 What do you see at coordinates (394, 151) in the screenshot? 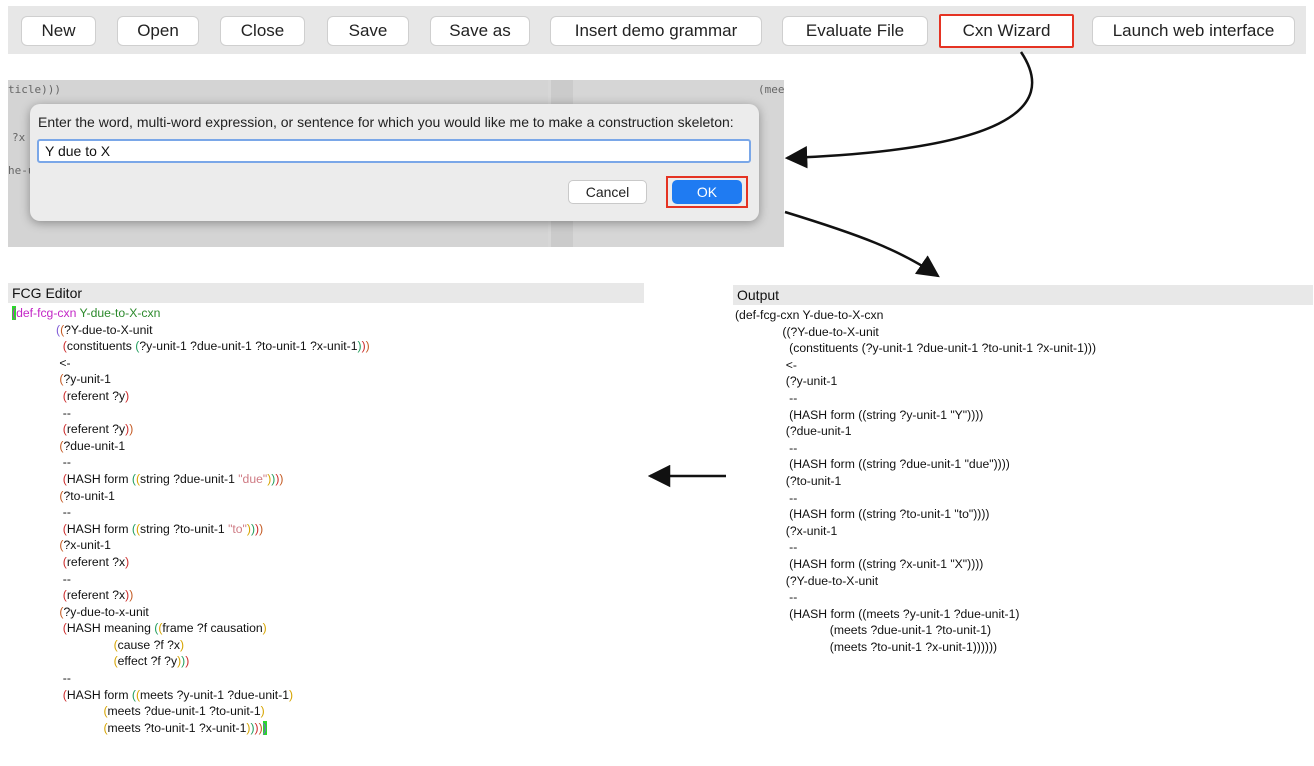
I see `expression-input: Y due to X` at bounding box center [394, 151].